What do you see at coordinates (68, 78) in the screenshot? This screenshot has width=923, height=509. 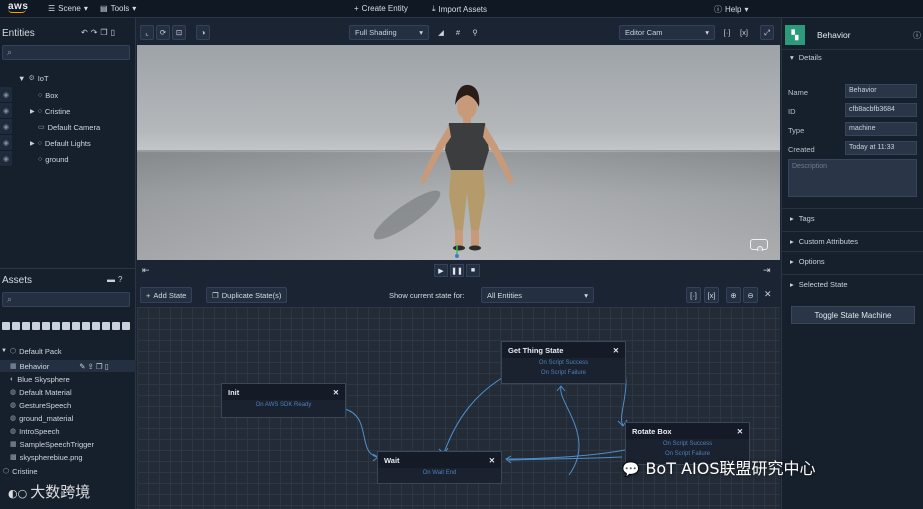 I see `tree-item-iot: ▼ ⚙ IoT` at bounding box center [68, 78].